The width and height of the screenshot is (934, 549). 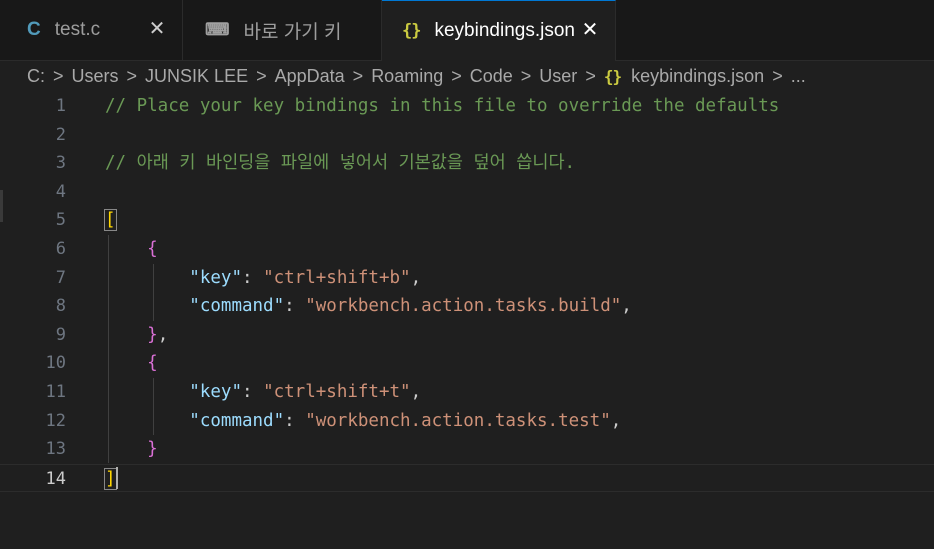 What do you see at coordinates (60, 249) in the screenshot?
I see `line-number: 6` at bounding box center [60, 249].